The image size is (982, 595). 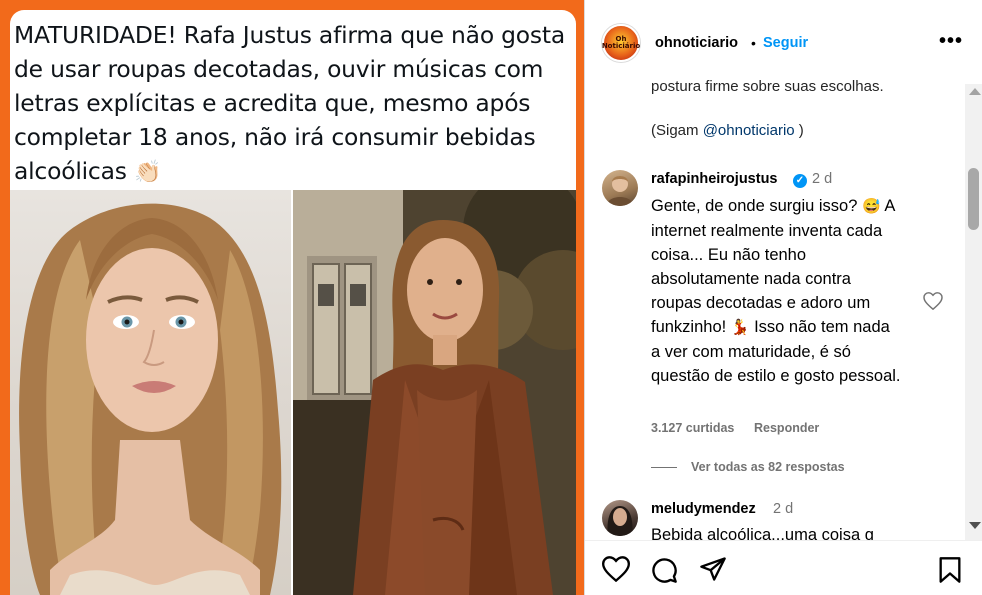 I want to click on avatar: Oh Noticiário, so click(x=621, y=43).